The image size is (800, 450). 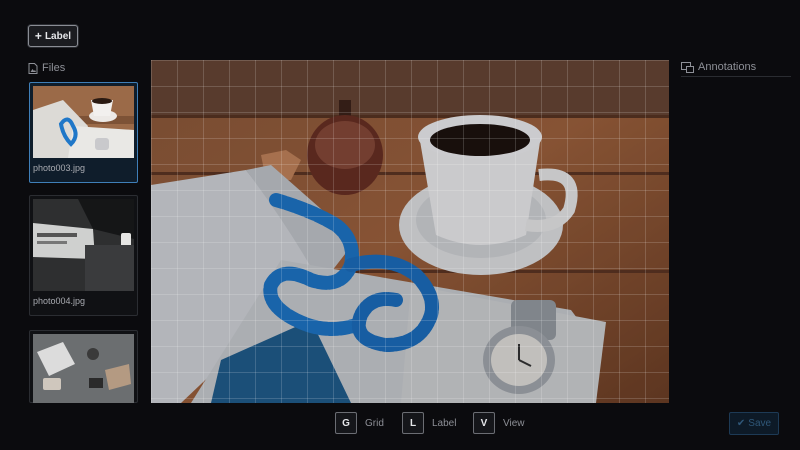 What do you see at coordinates (484, 423) in the screenshot?
I see `key-v: V` at bounding box center [484, 423].